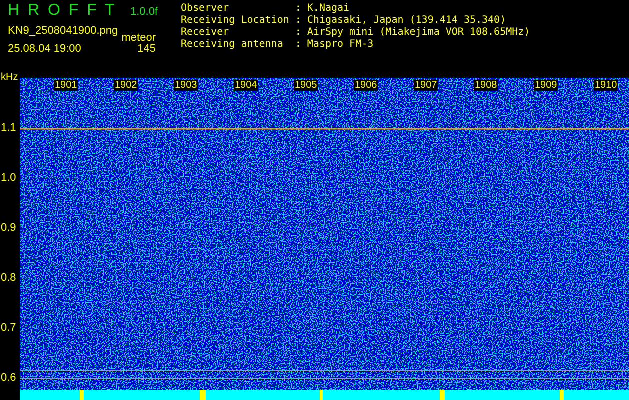 The height and width of the screenshot is (400, 629). I want to click on field-label: Receiving antenna, so click(232, 45).